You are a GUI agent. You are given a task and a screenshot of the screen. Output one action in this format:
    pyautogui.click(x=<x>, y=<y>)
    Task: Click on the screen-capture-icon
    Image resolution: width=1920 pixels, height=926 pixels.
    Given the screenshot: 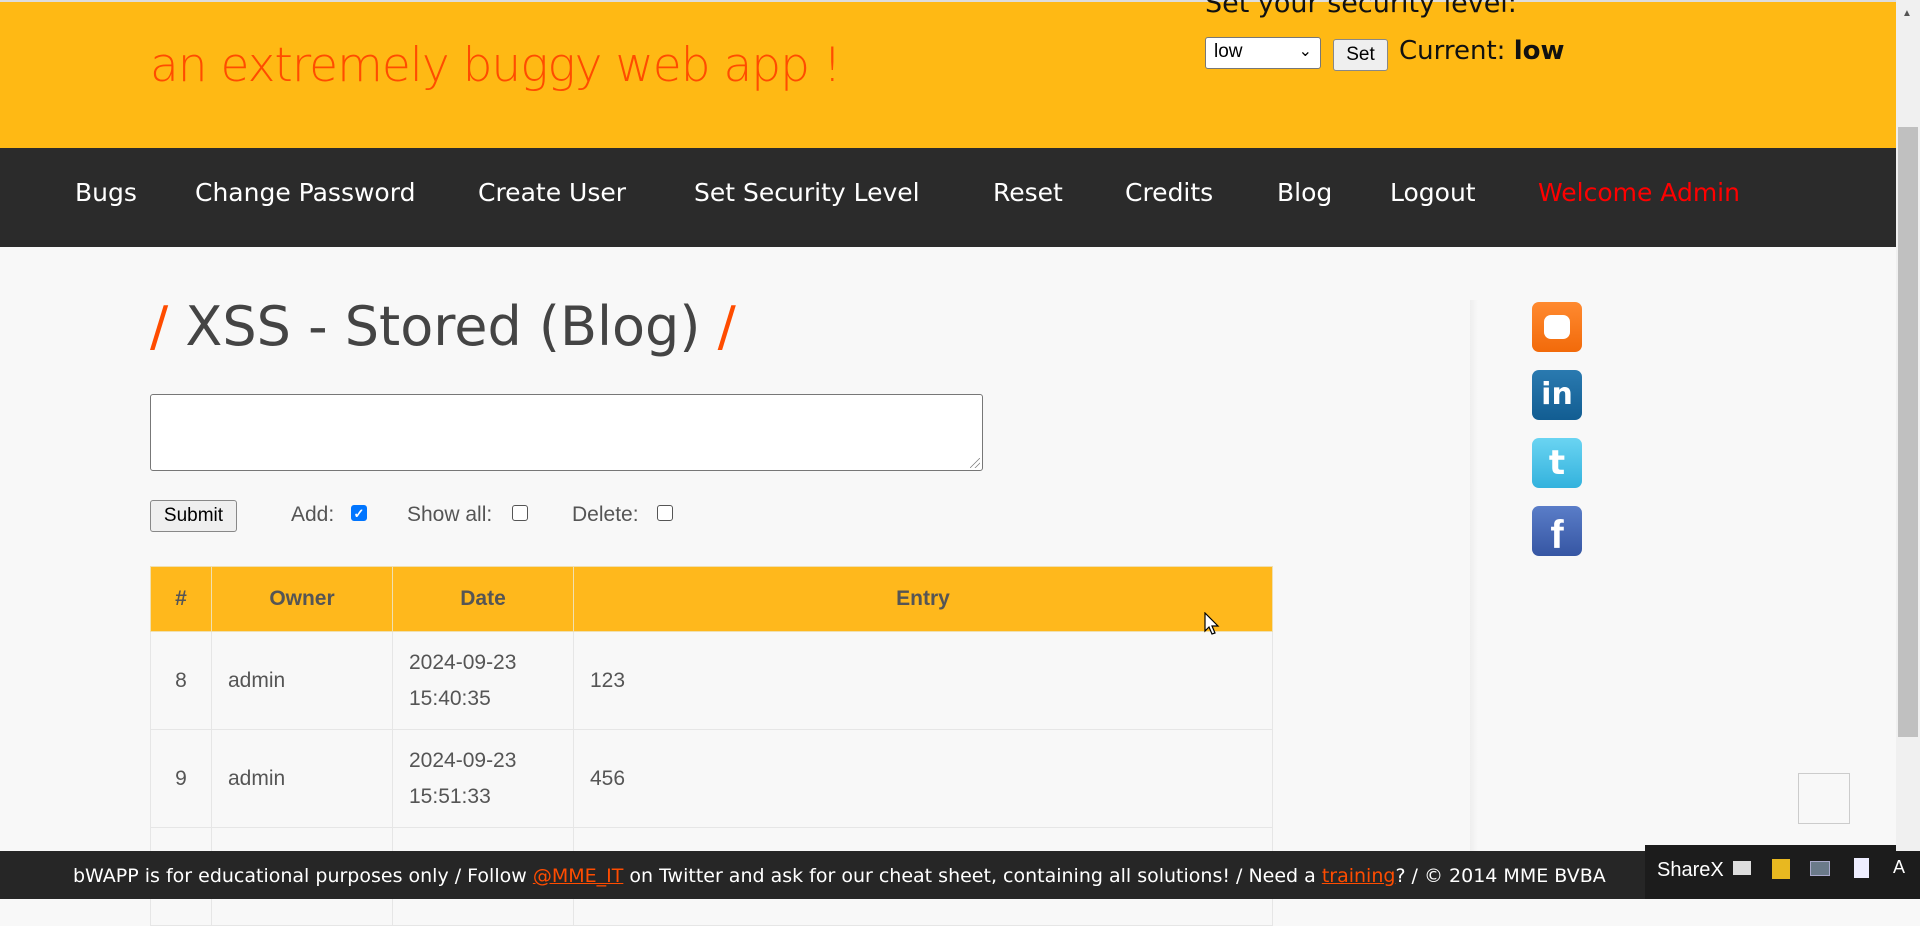 What is the action you would take?
    pyautogui.click(x=1820, y=868)
    